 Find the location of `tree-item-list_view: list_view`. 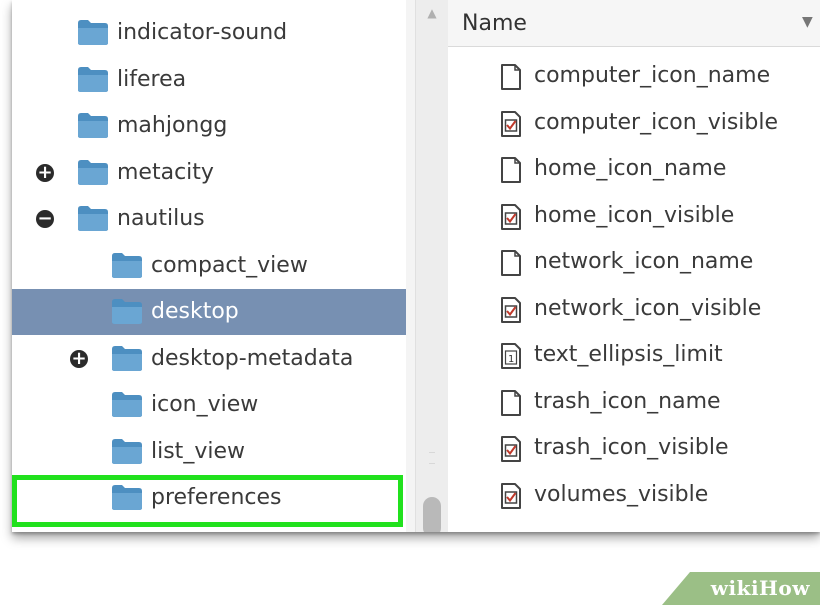

tree-item-list_view: list_view is located at coordinates (209, 452).